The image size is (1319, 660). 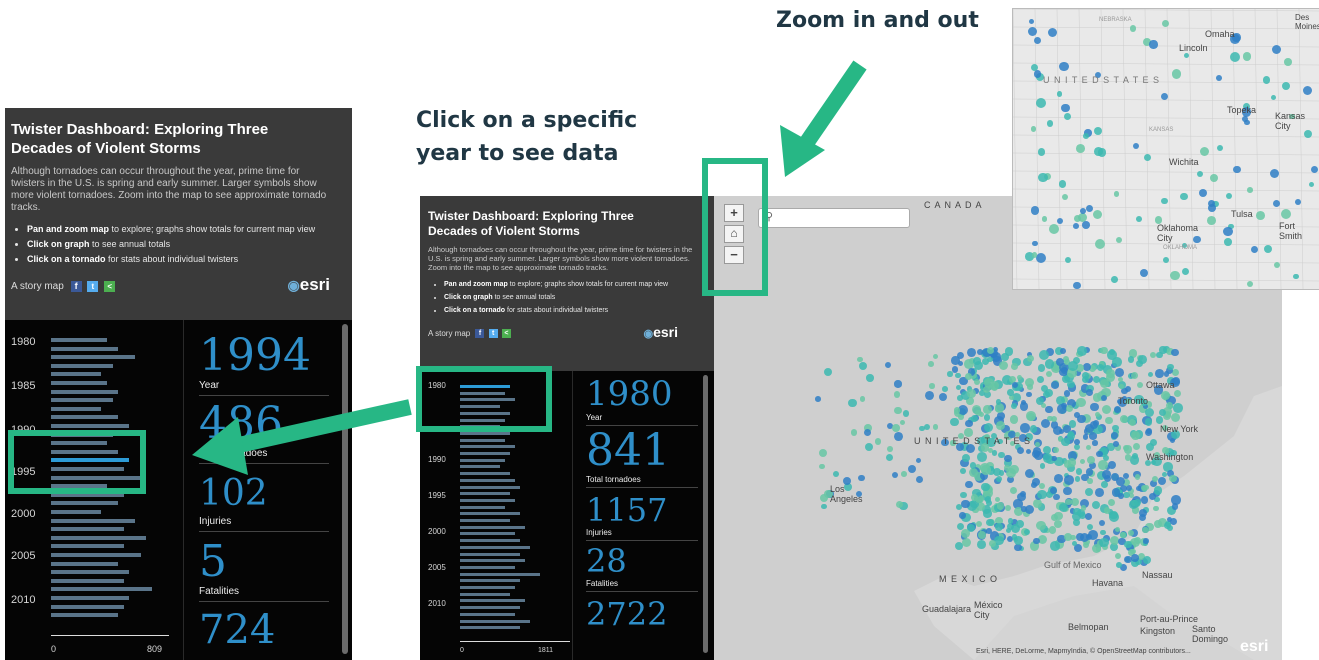 What do you see at coordinates (834, 218) in the screenshot?
I see `search-box: ⚲` at bounding box center [834, 218].